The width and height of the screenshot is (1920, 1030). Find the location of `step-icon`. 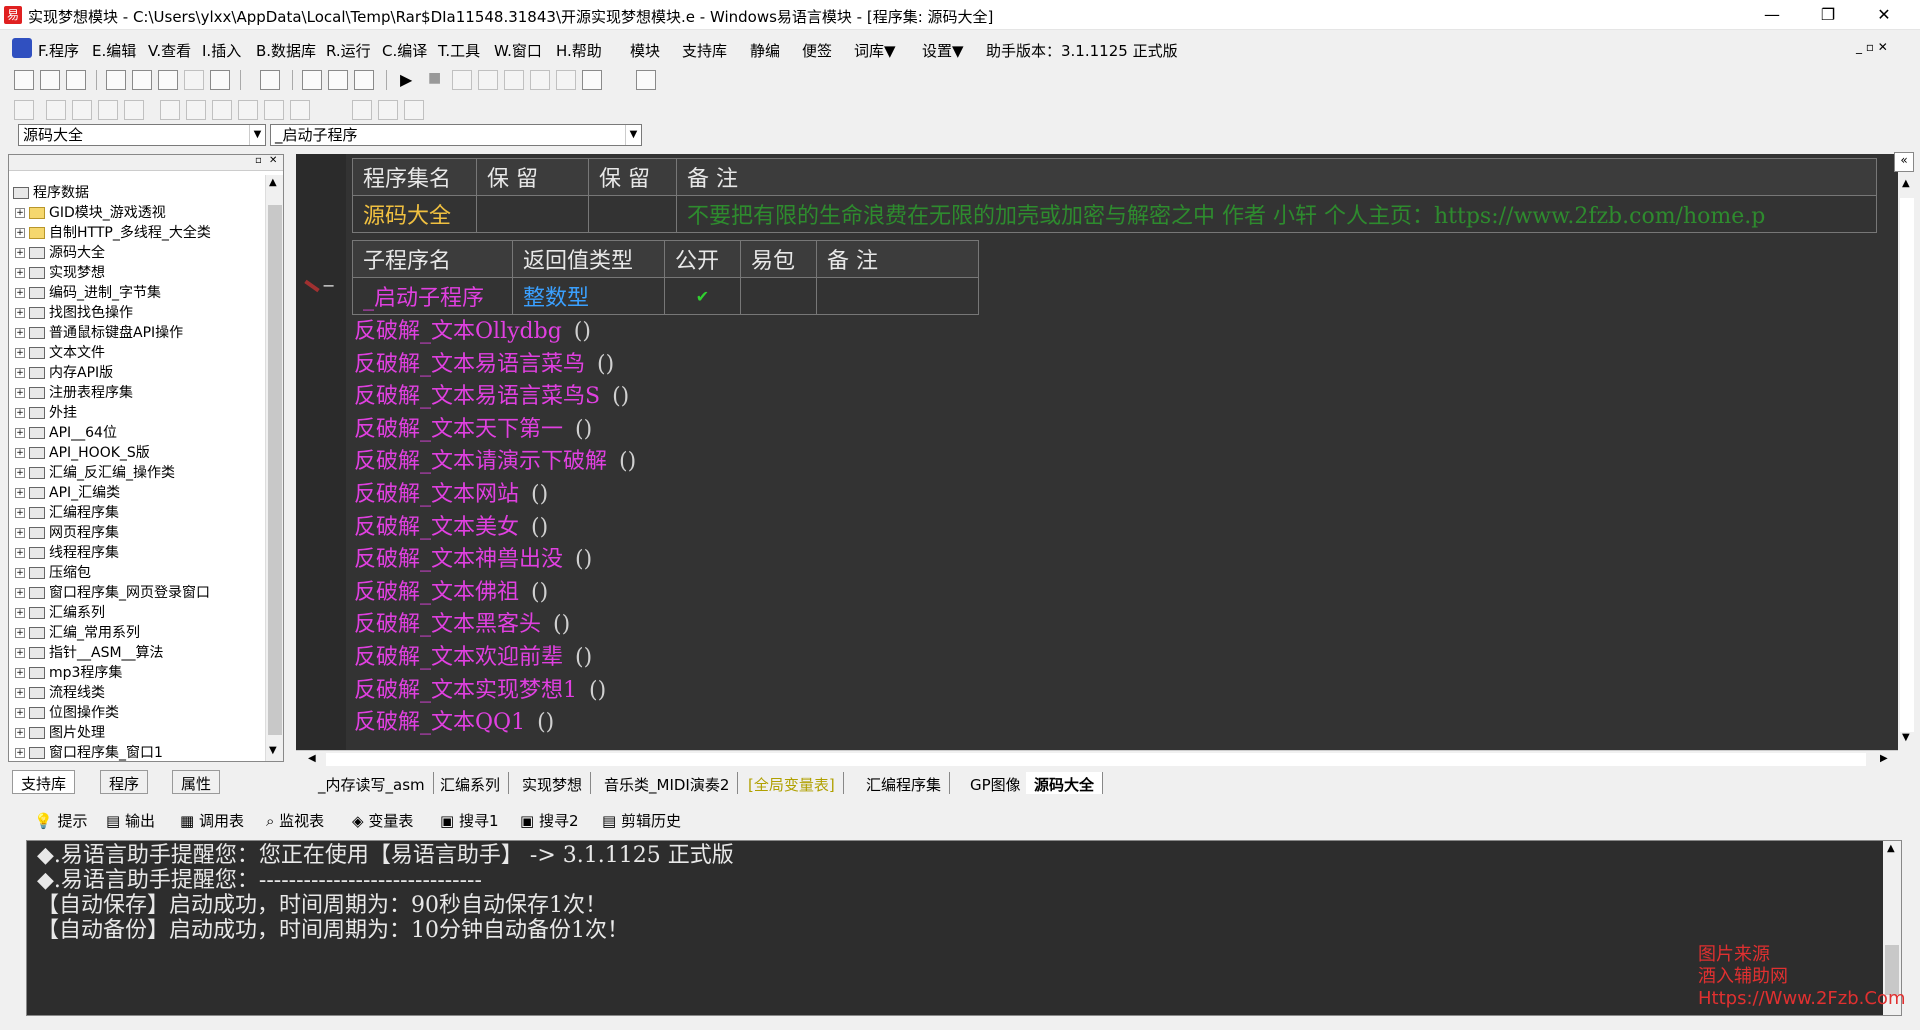

step-icon is located at coordinates (462, 80).